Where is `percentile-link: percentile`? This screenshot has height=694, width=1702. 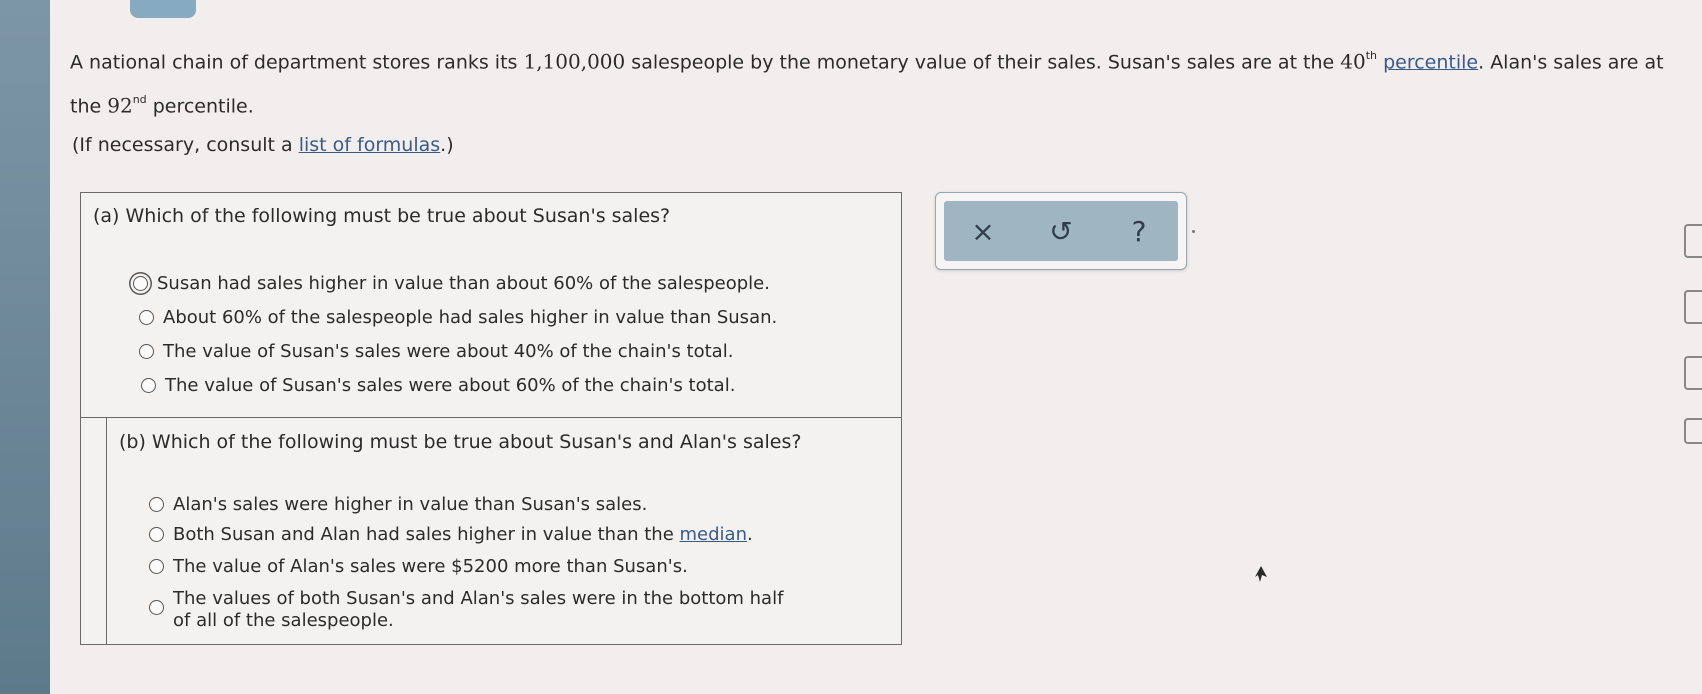
percentile-link: percentile is located at coordinates (1430, 62).